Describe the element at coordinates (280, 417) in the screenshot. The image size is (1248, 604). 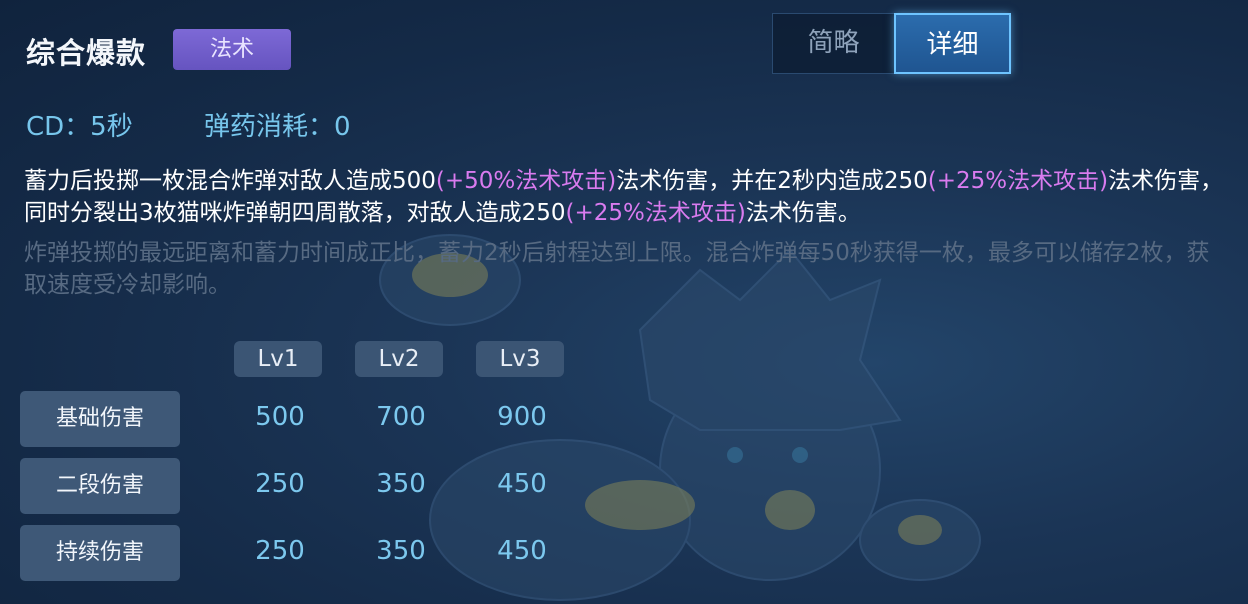
I see `table-cell: 500` at that location.